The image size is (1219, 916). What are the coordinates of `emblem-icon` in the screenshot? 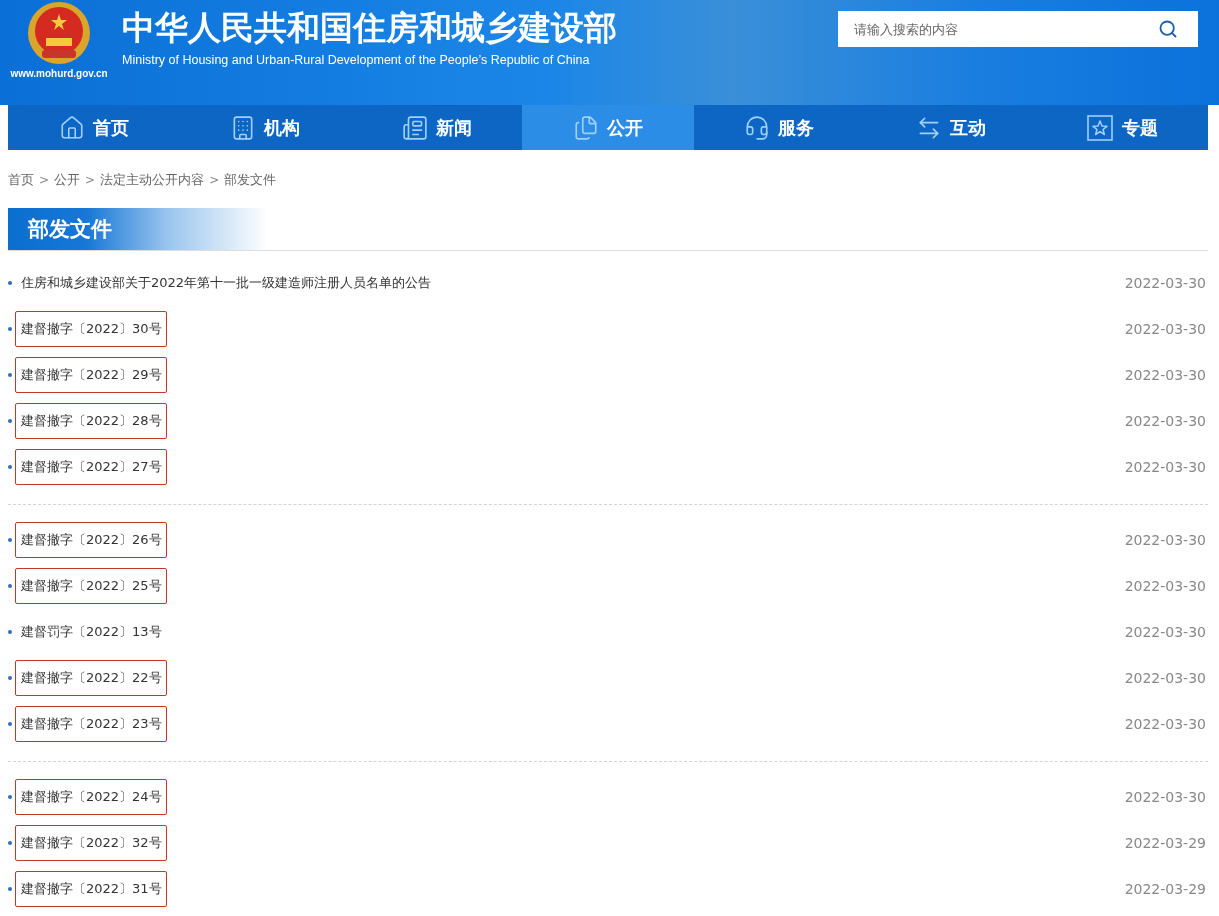 It's located at (59, 33).